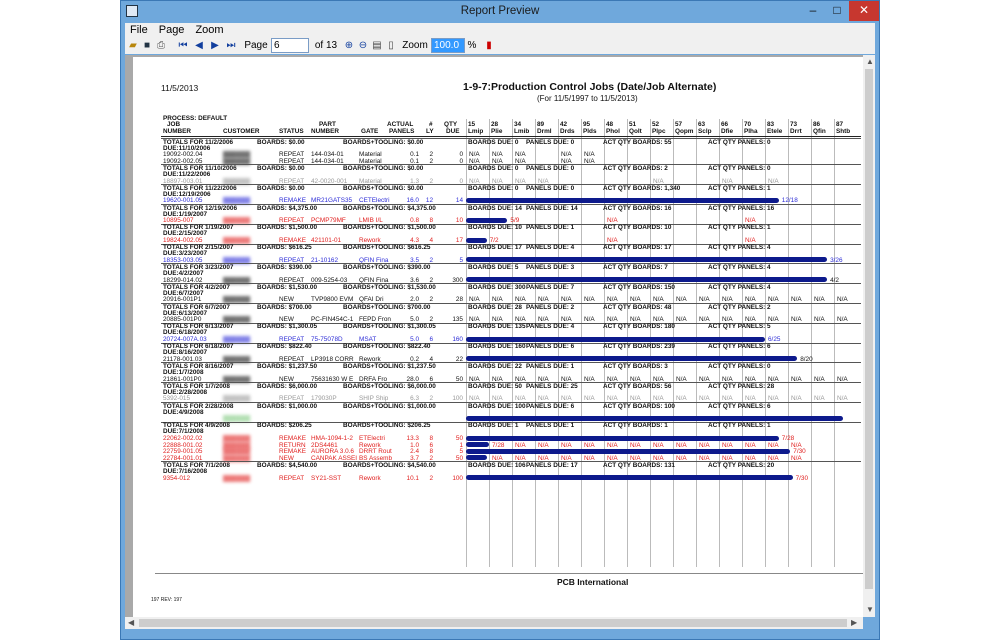  I want to click on totals-act-qty-boards: ACT QTY BOARDS: 10, so click(637, 228).